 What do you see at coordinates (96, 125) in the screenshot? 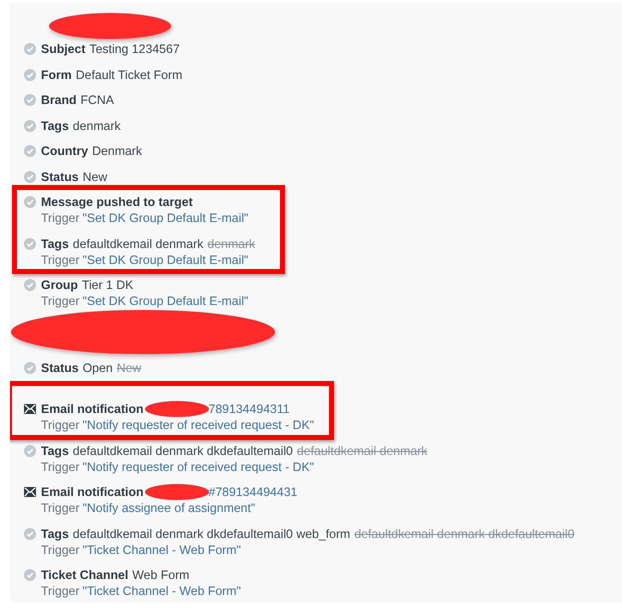
I see `field-value: denmark` at bounding box center [96, 125].